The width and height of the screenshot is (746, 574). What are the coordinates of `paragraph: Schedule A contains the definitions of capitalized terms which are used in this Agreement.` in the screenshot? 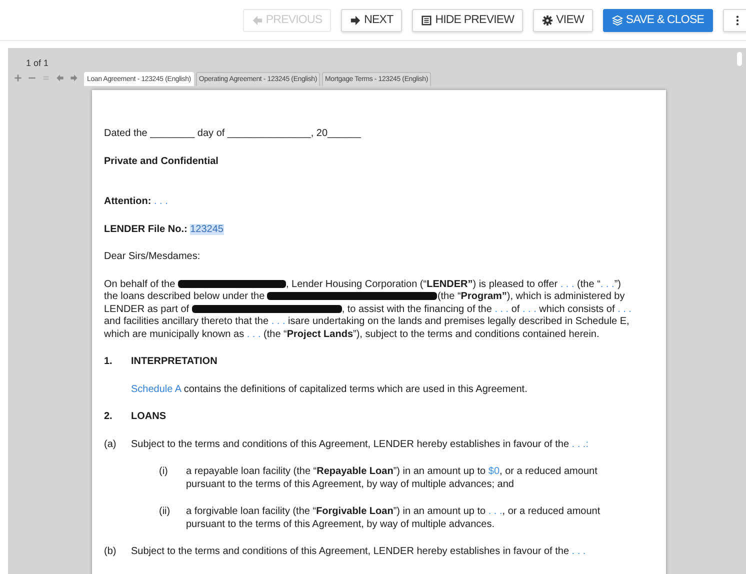 It's located at (329, 390).